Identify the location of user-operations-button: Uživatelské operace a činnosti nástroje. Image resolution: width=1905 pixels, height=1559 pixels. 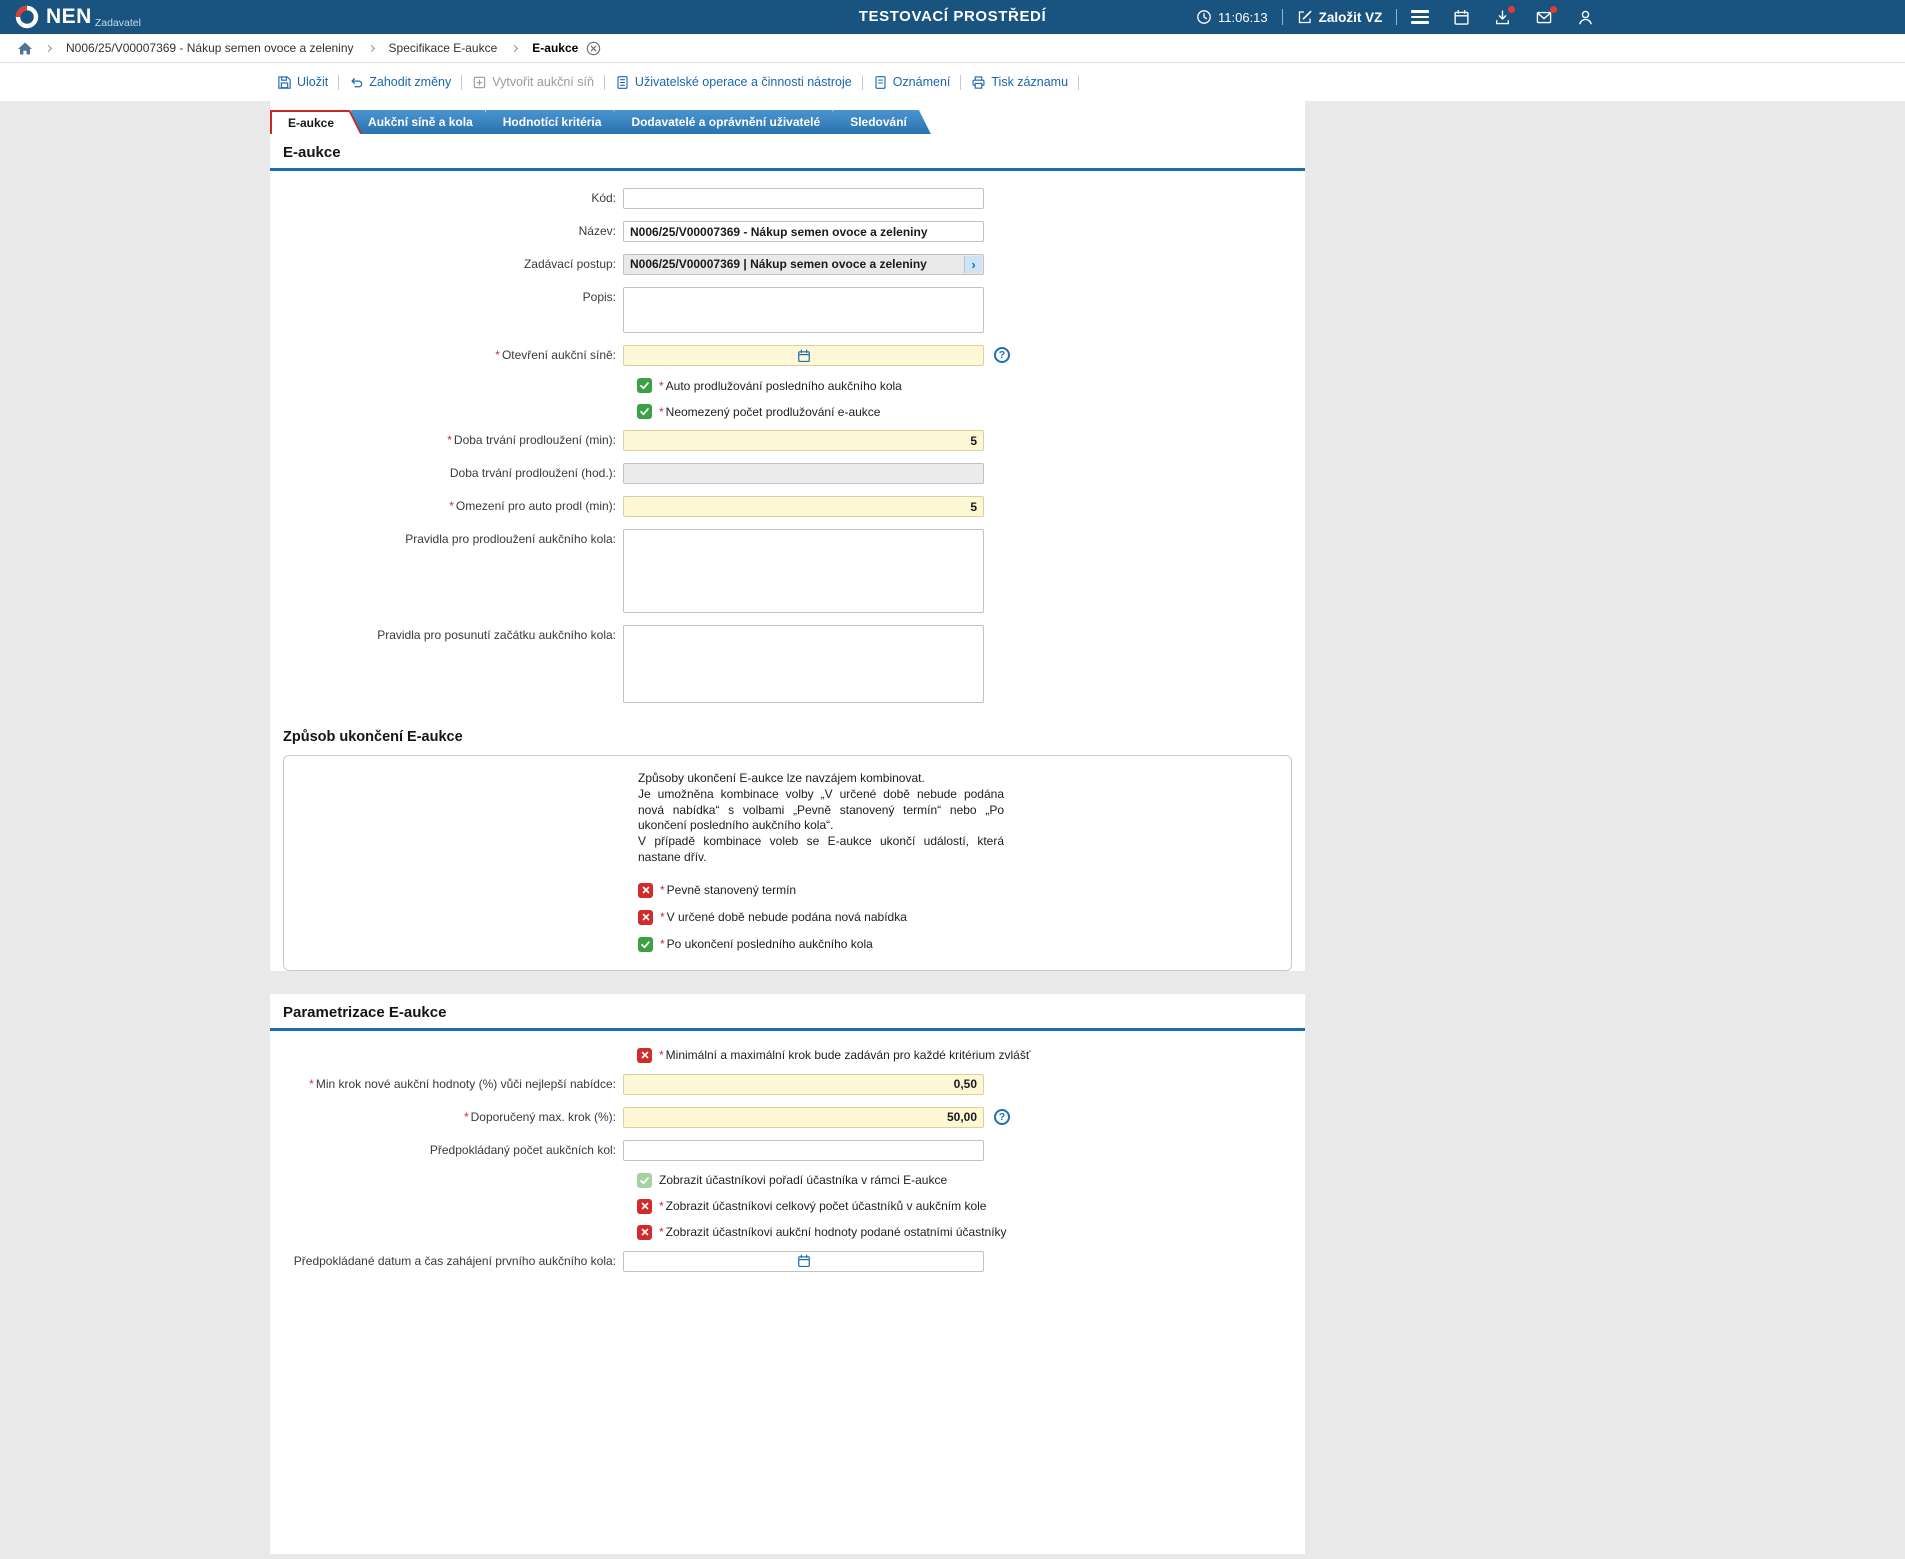
(733, 82).